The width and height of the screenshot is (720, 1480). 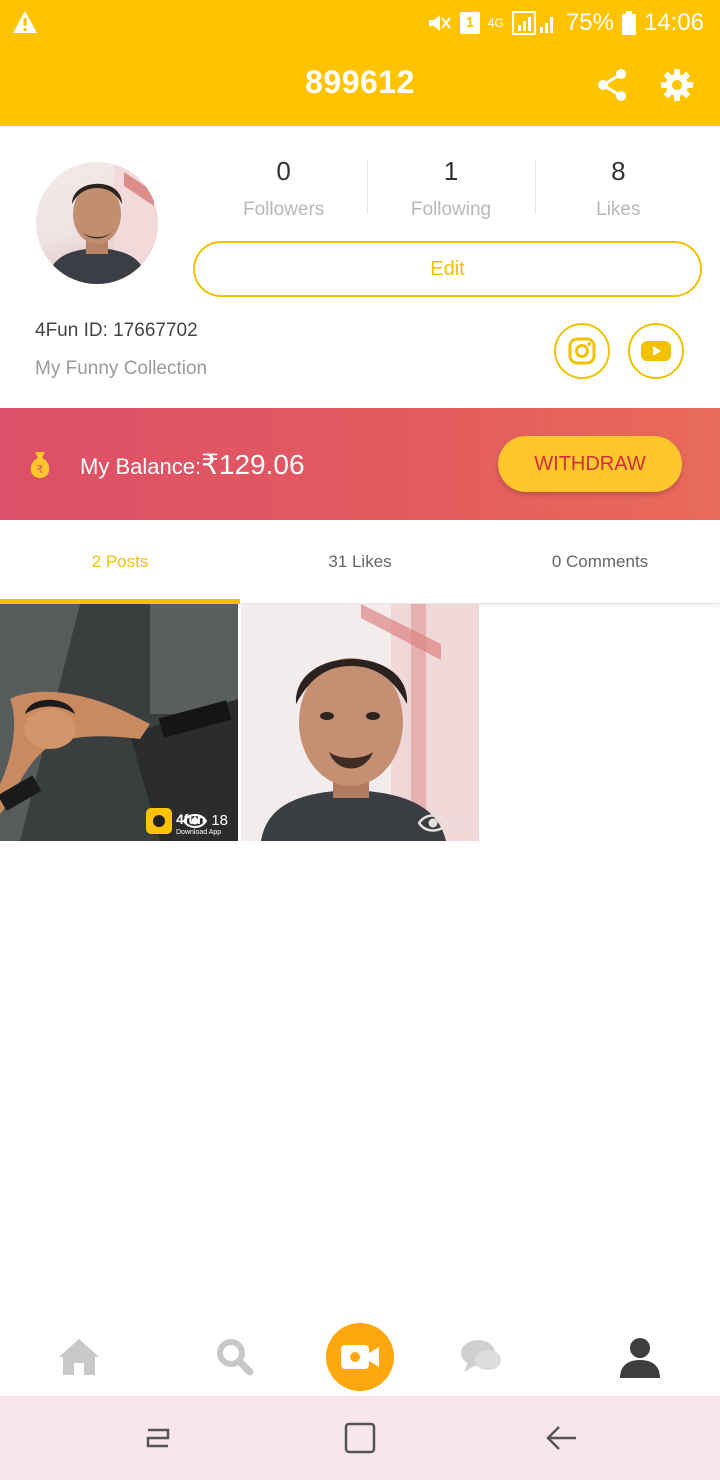 I want to click on battery-percent: 75%, so click(x=589, y=22).